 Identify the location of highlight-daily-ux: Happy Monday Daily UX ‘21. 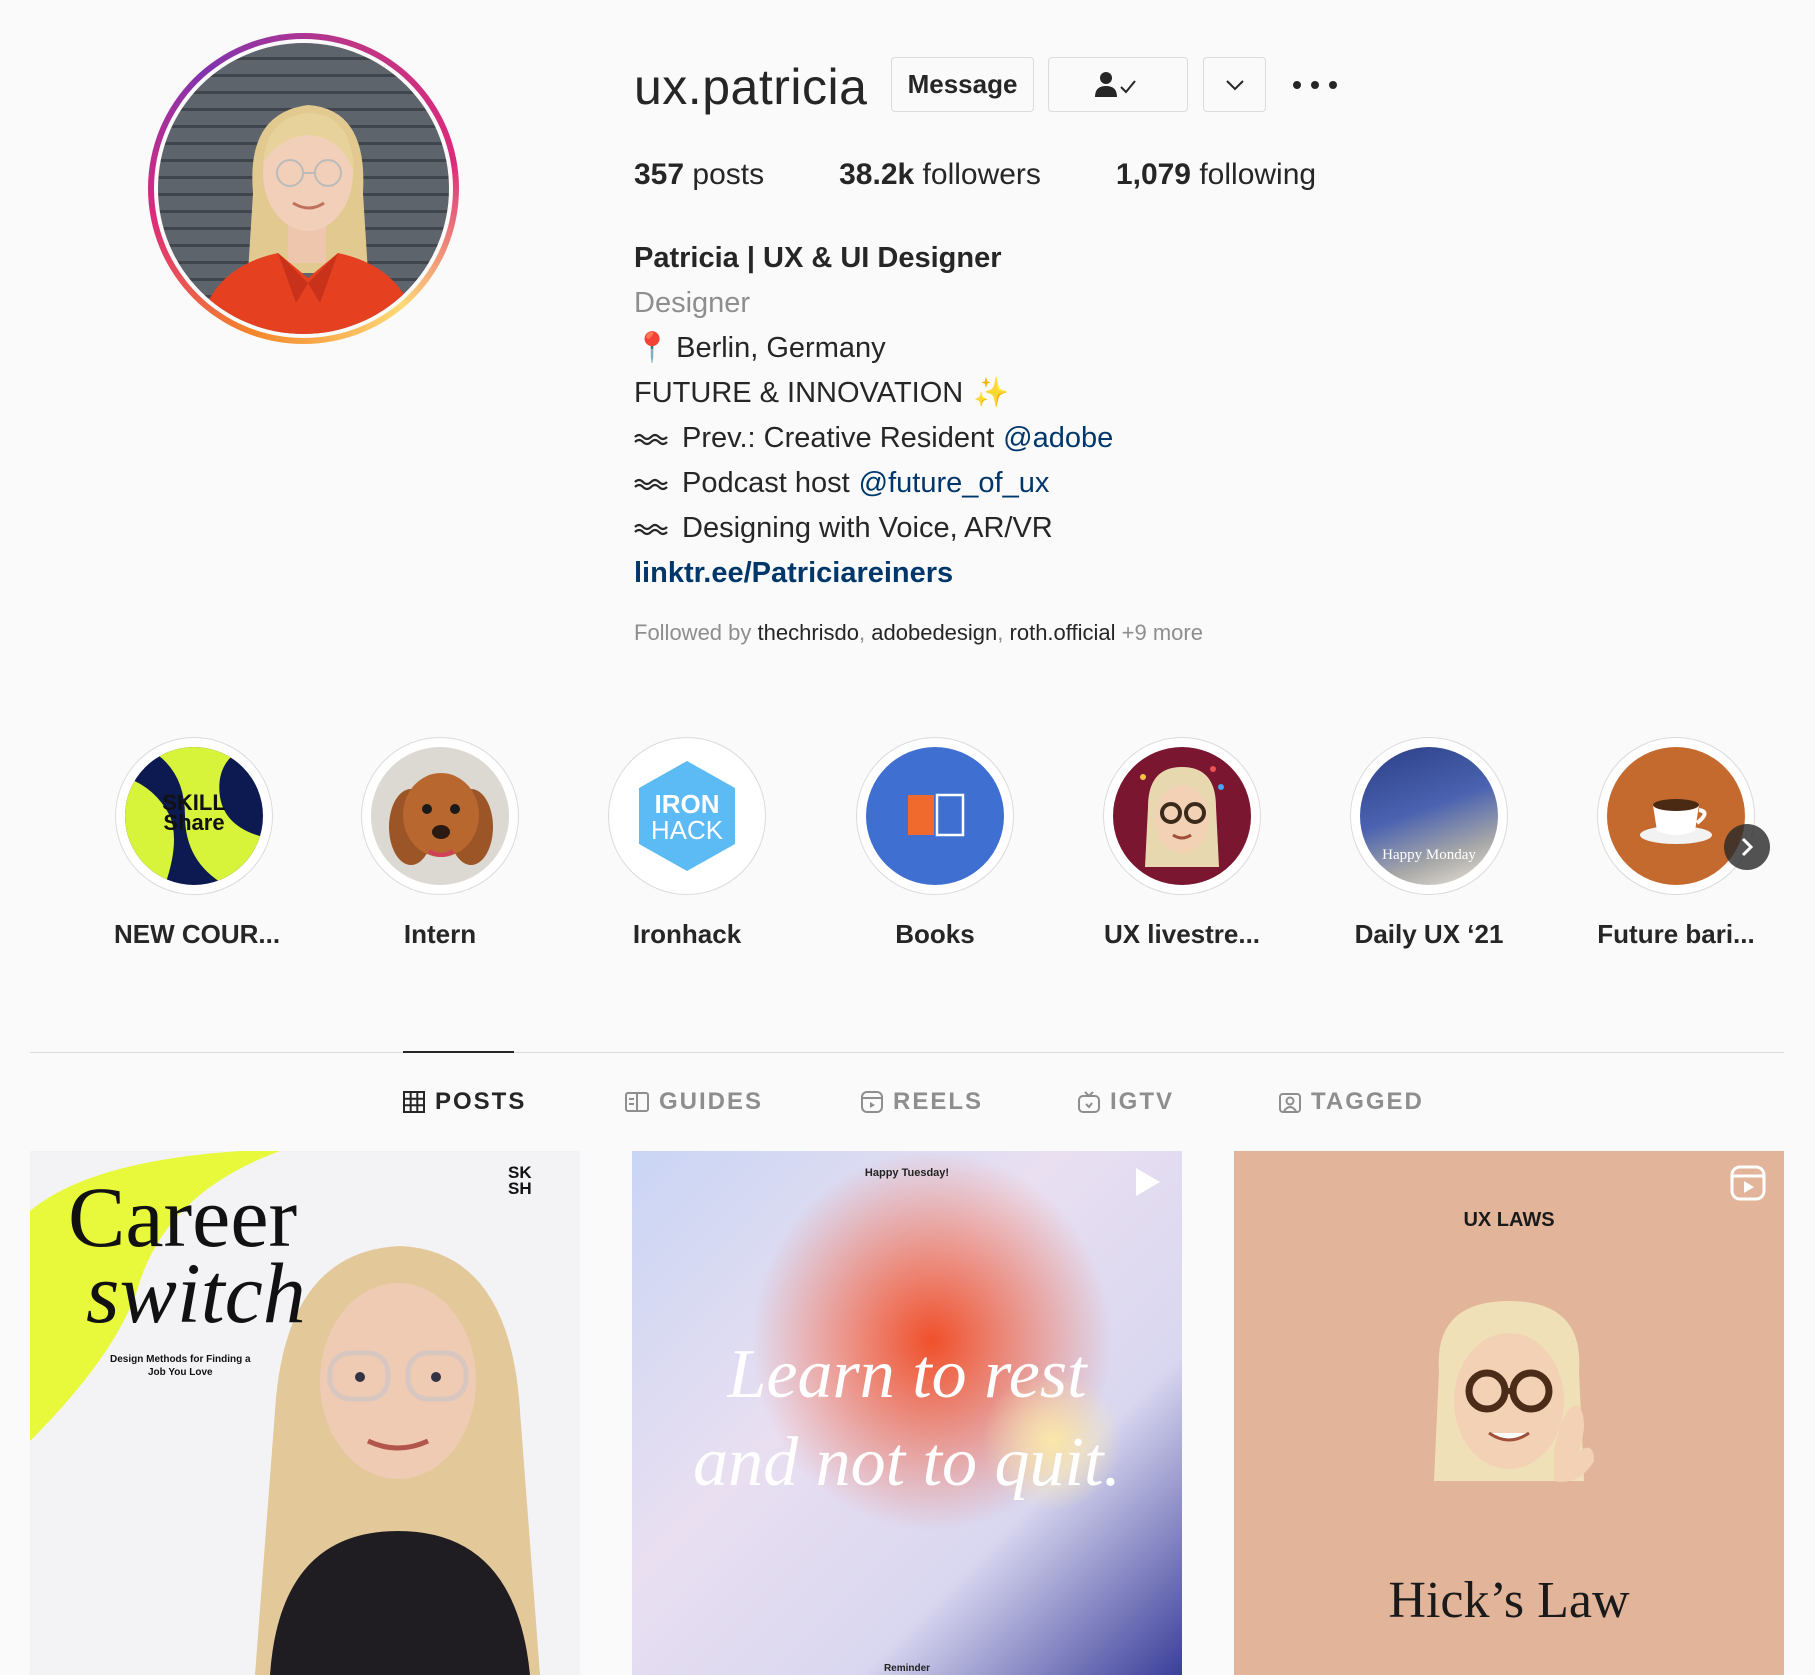
(1429, 843).